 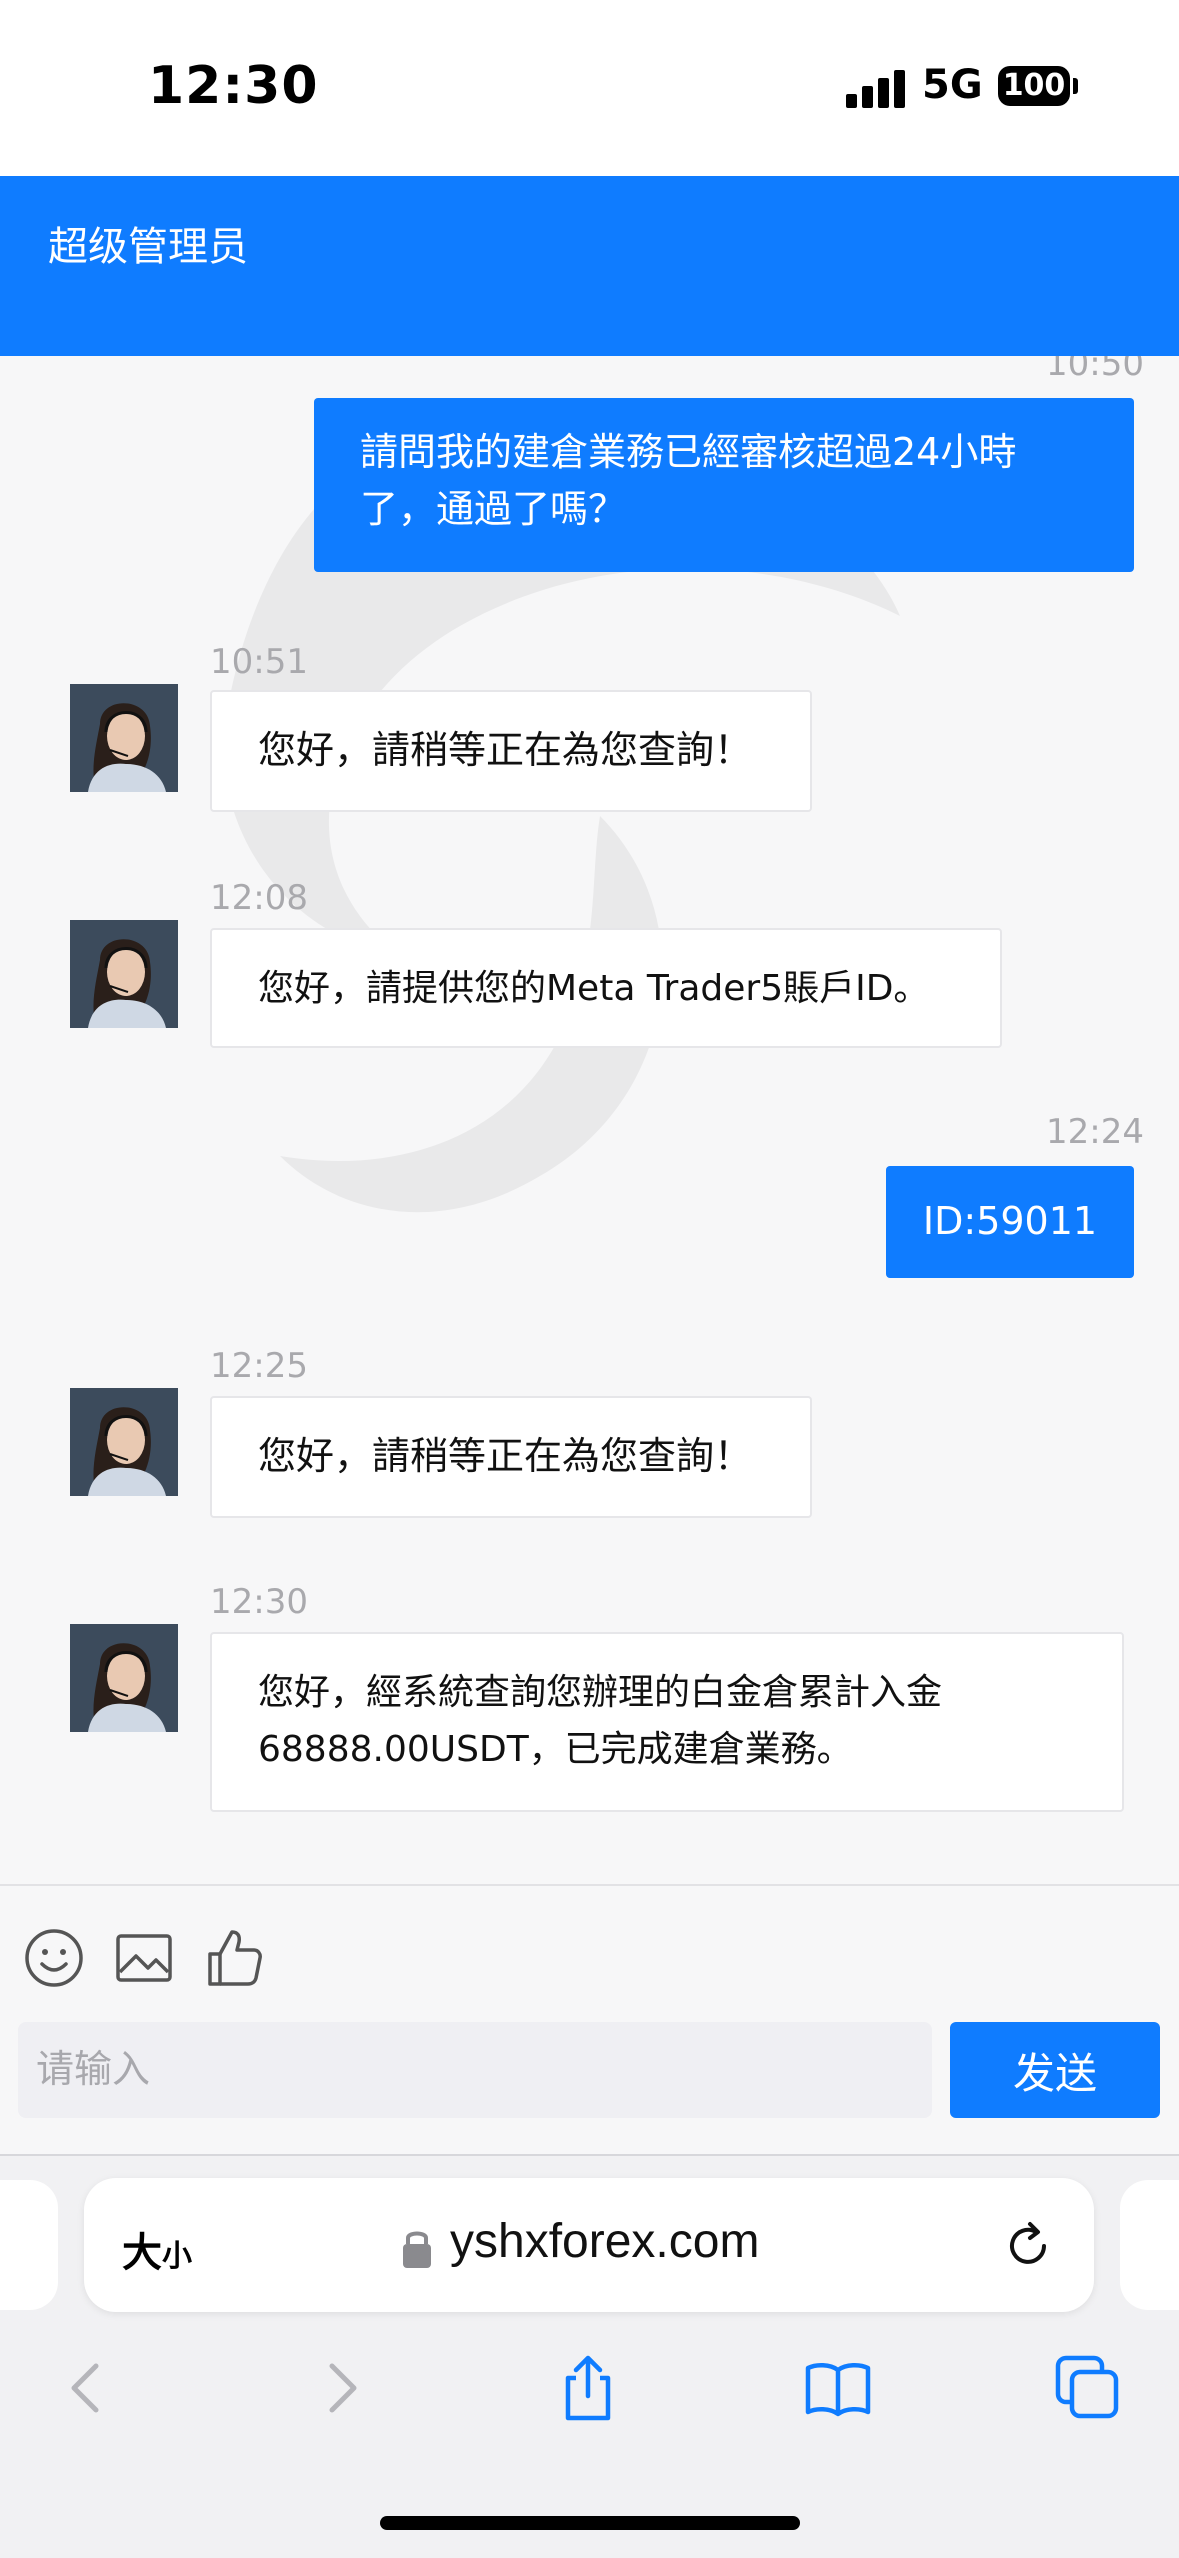 What do you see at coordinates (259, 1366) in the screenshot?
I see `message-timestamp: 12:25` at bounding box center [259, 1366].